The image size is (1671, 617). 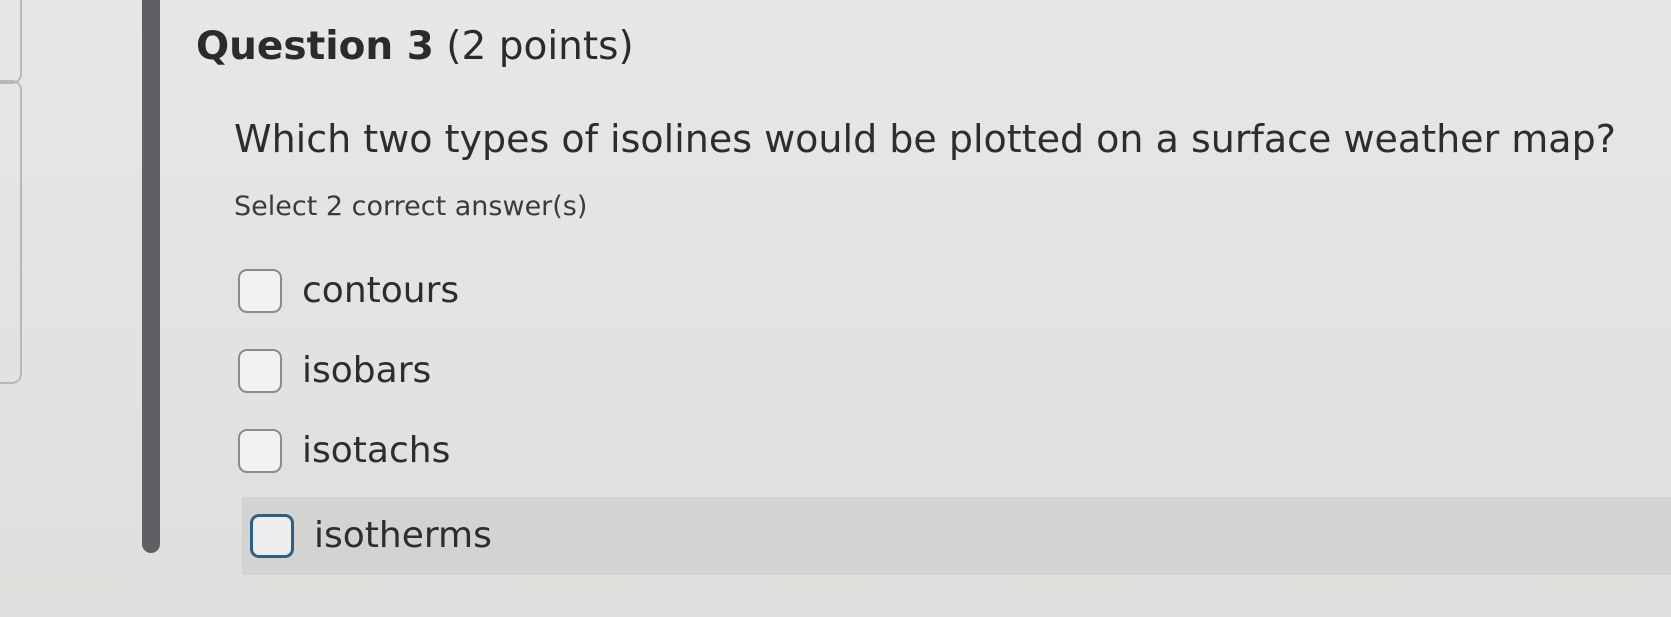 What do you see at coordinates (367, 370) in the screenshot?
I see `option-label: isobars` at bounding box center [367, 370].